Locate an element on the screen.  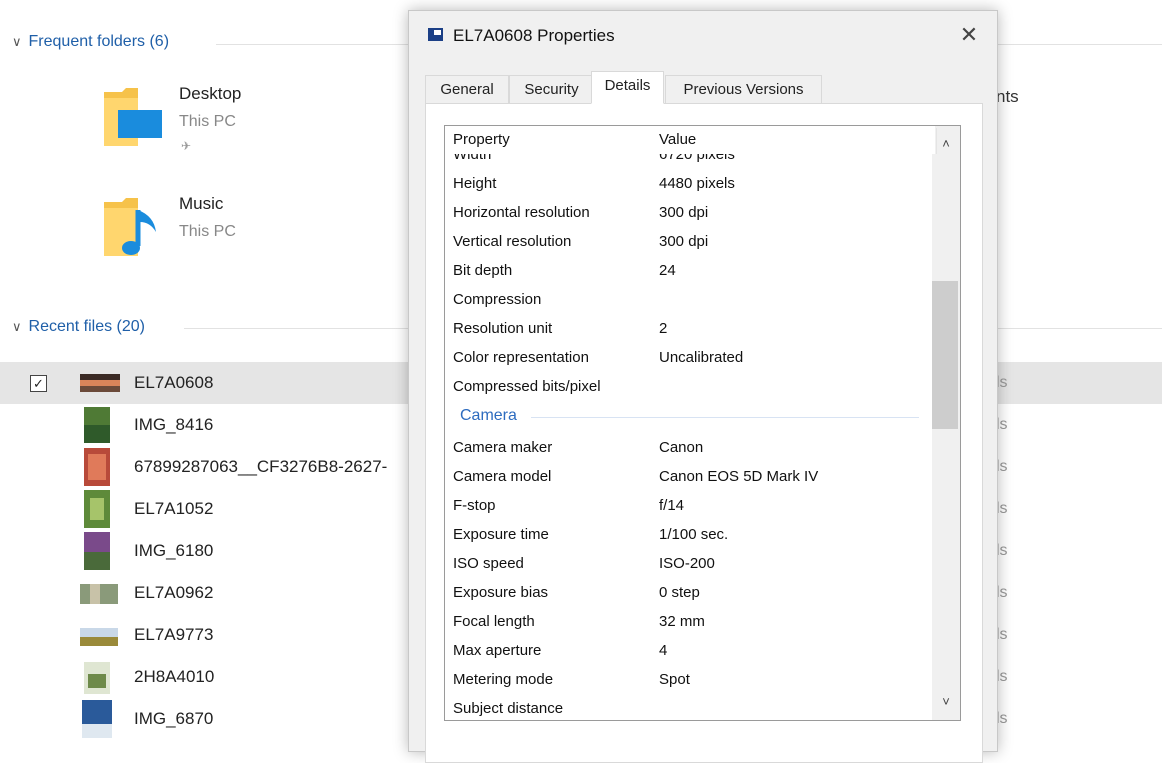
property-name: Exposure bias is located at coordinates (501, 592).